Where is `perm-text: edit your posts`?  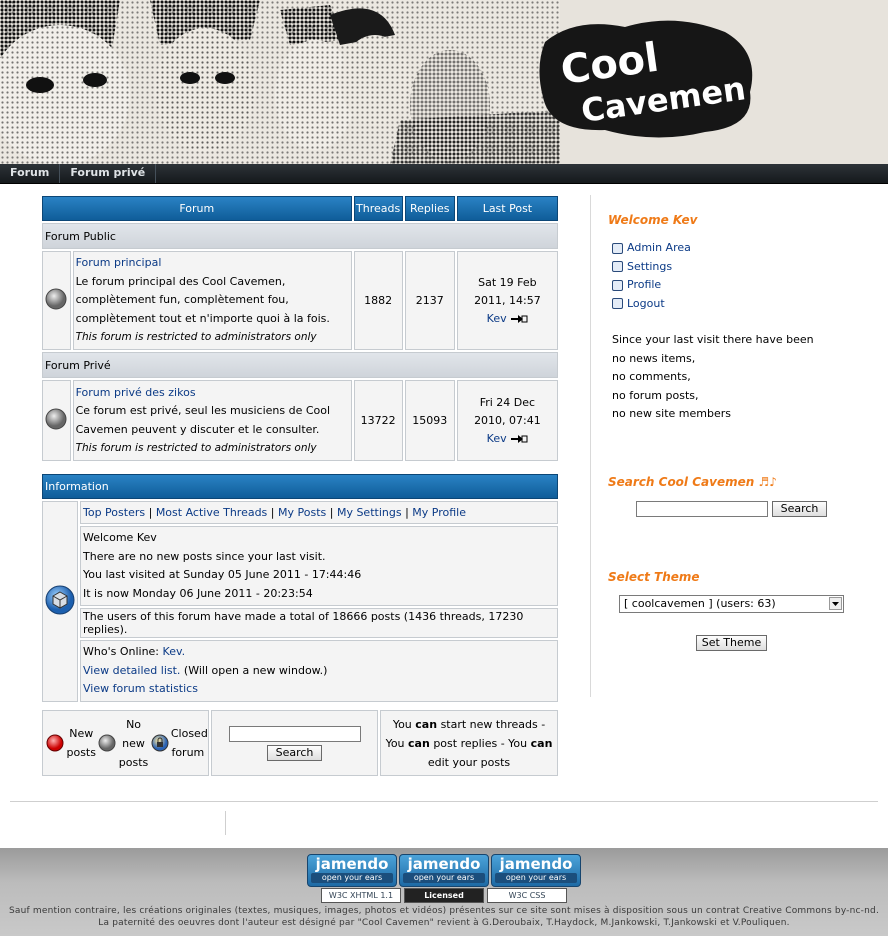 perm-text: edit your posts is located at coordinates (469, 762).